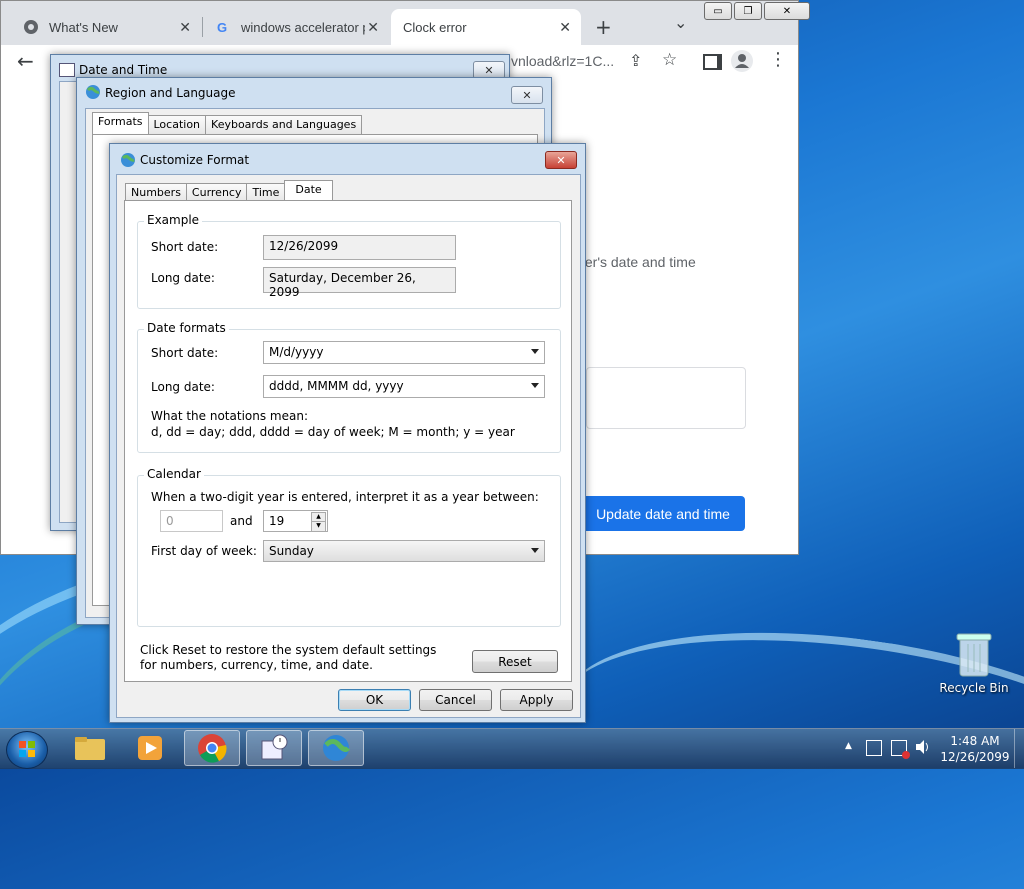 This screenshot has width=1024, height=889. I want to click on taskbar-media-player, so click(150, 748).